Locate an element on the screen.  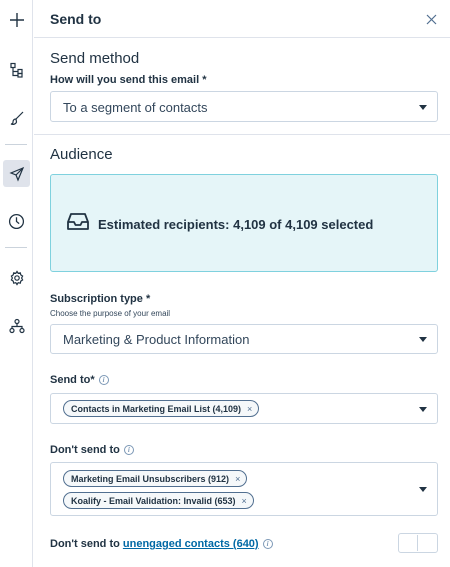
subscription-type-help: Choose the purpose of your email is located at coordinates (110, 313).